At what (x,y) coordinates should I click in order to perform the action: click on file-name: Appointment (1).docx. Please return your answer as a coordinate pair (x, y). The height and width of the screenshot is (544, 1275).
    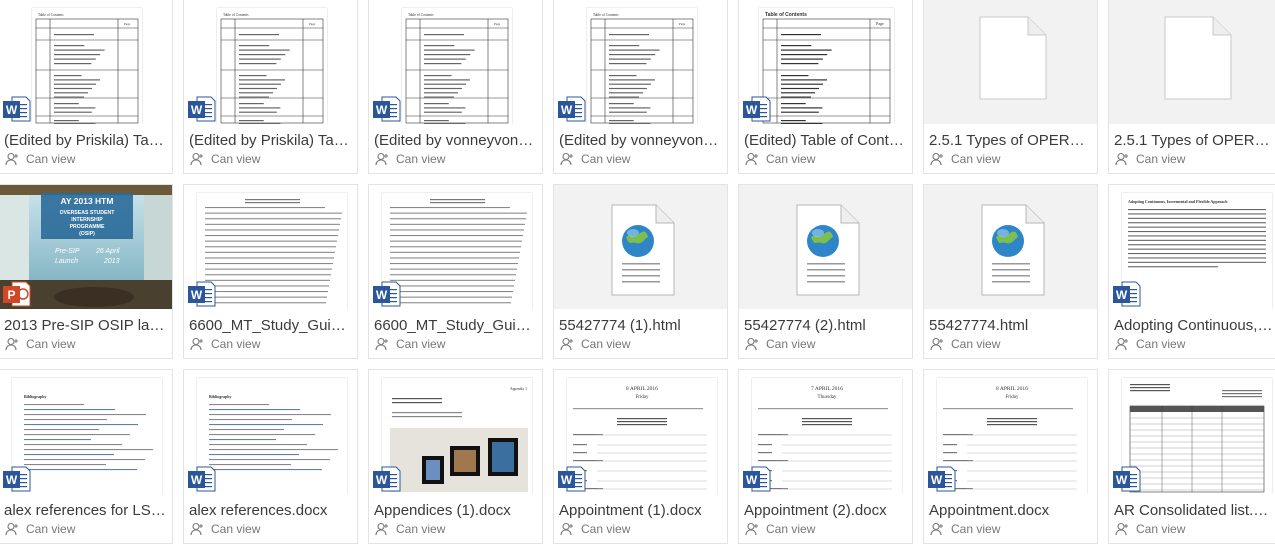
    Looking at the image, I should click on (640, 511).